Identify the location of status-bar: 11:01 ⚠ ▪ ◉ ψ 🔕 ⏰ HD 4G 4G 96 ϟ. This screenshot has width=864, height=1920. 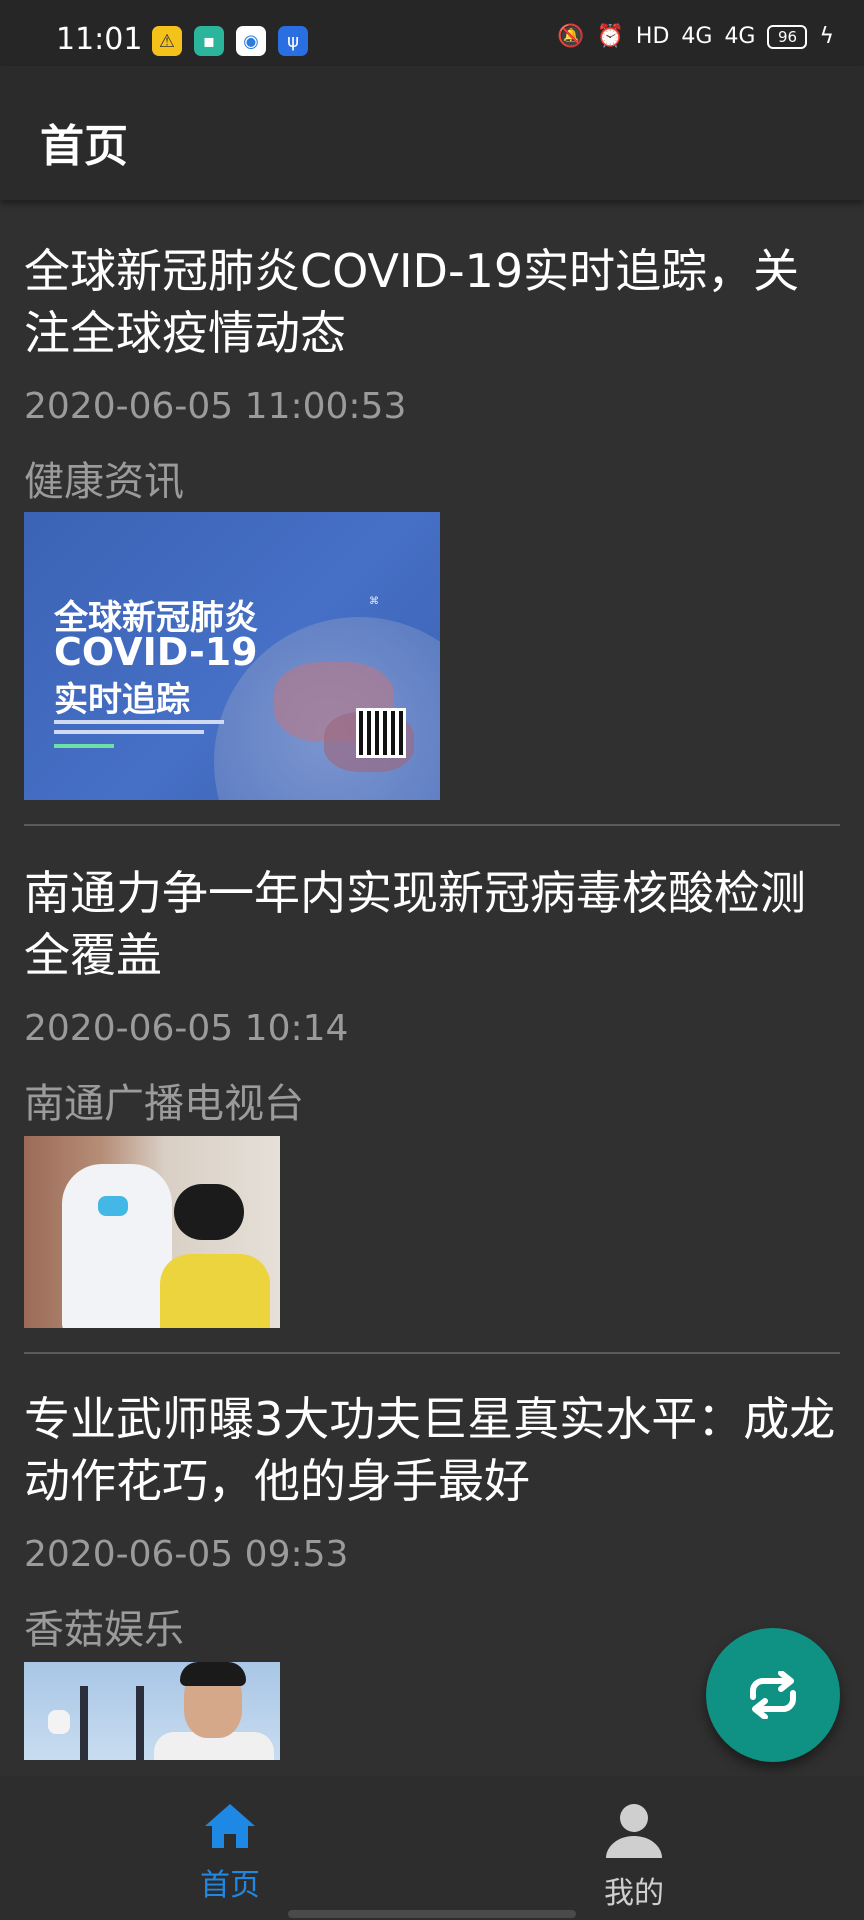
(432, 33).